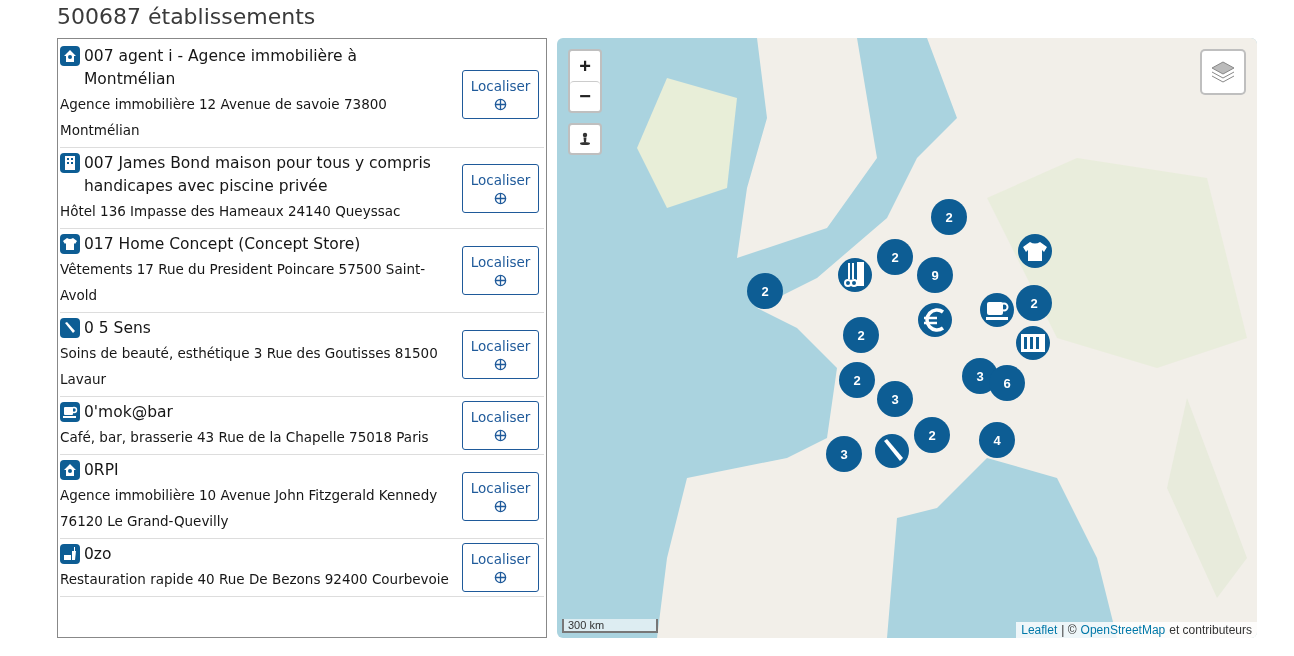 The image size is (1294, 656). I want to click on leaflet-link: Leaflet, so click(1039, 630).